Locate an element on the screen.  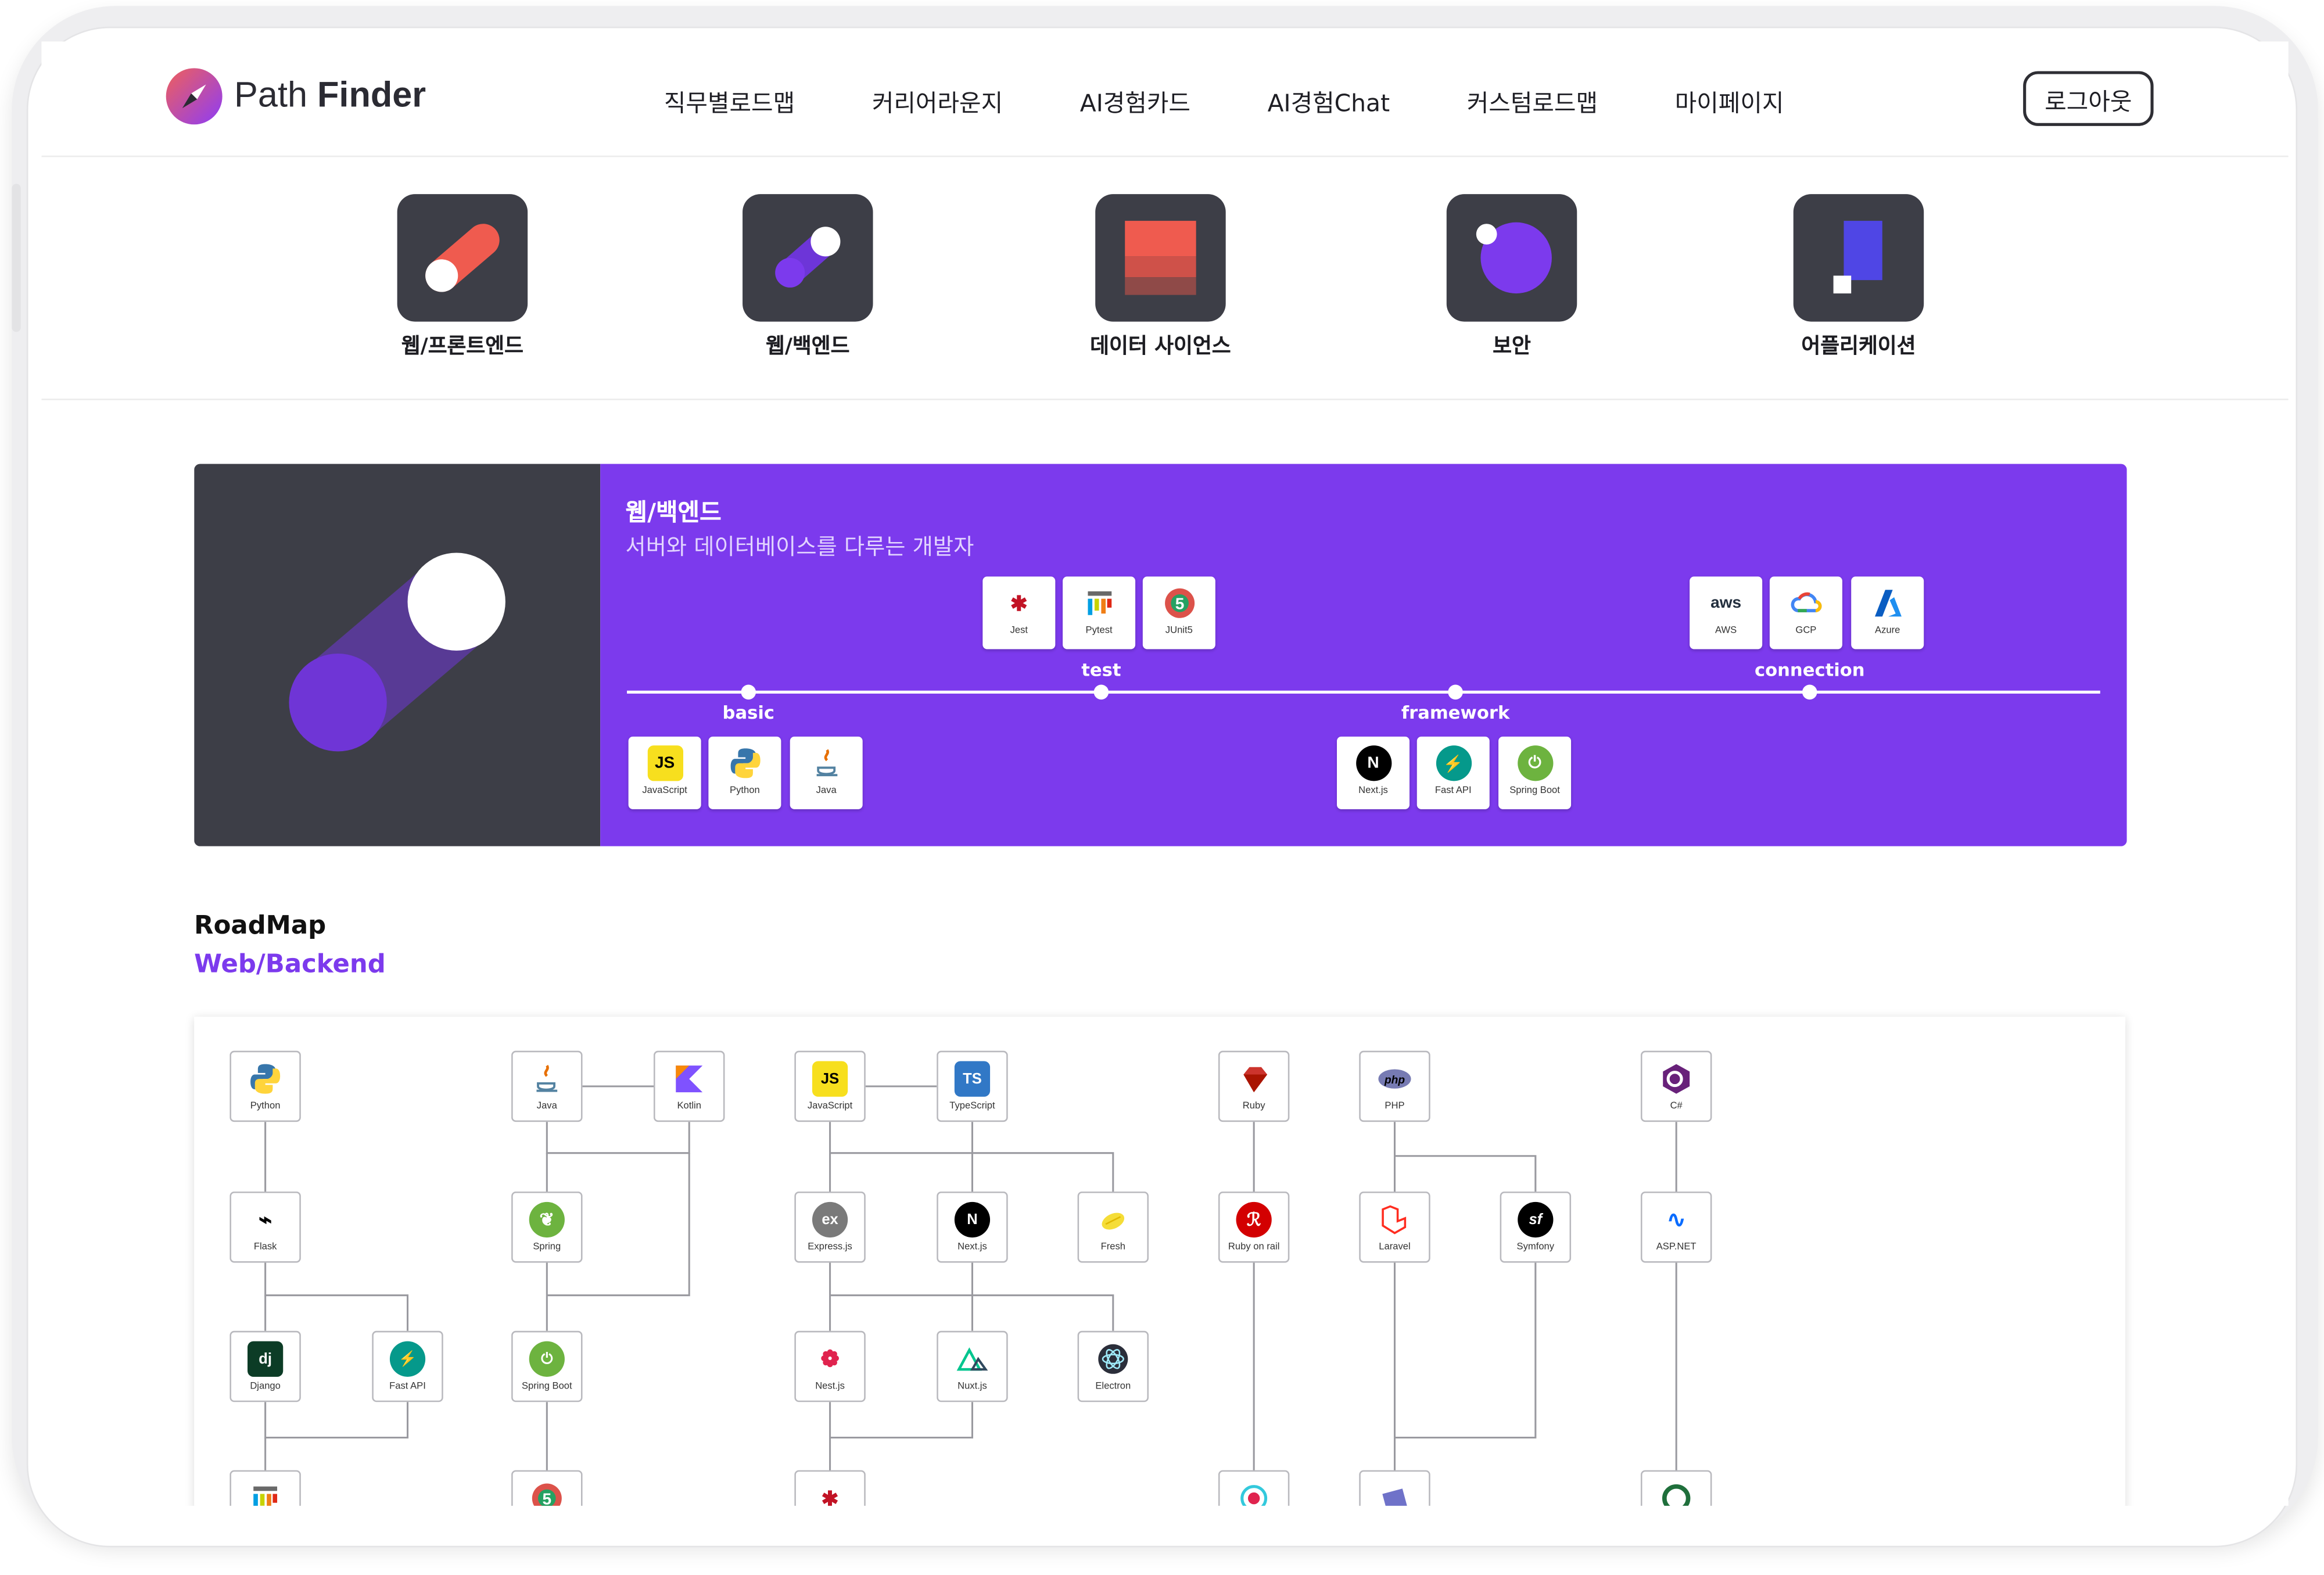
category-security: 보안 is located at coordinates (1511, 277).